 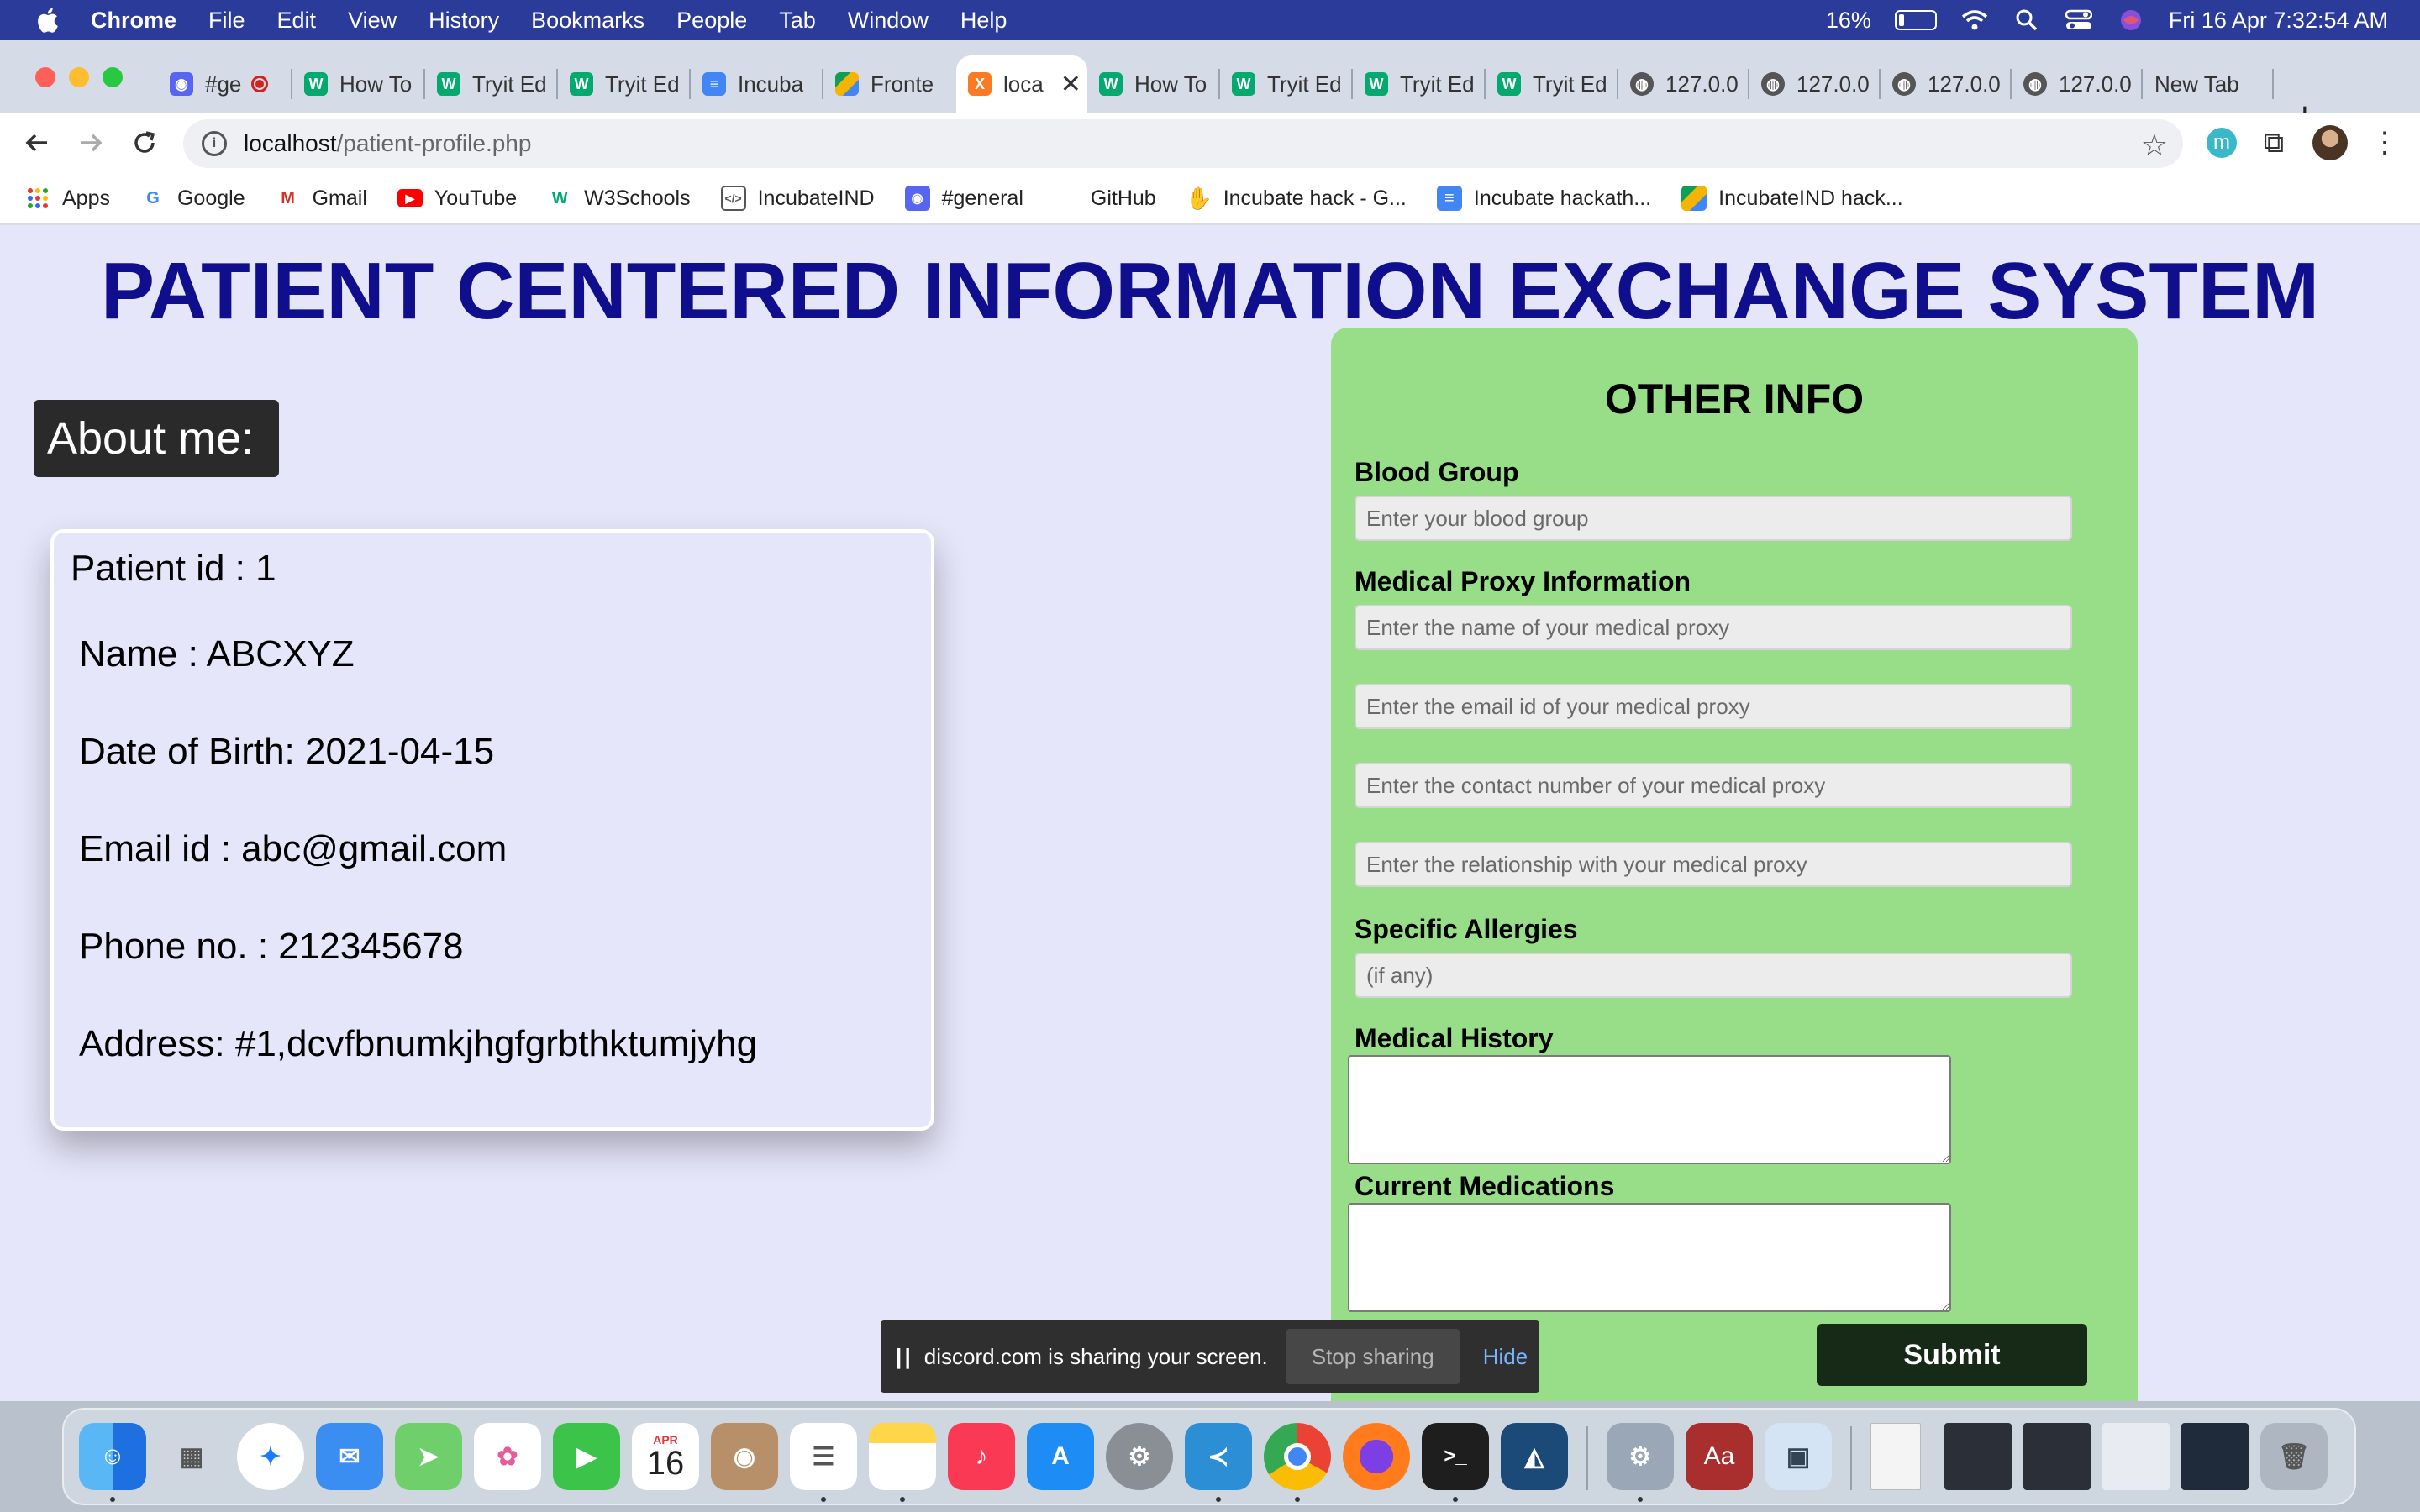 I want to click on bookmark-youtube: ▶ YouTube, so click(x=457, y=198).